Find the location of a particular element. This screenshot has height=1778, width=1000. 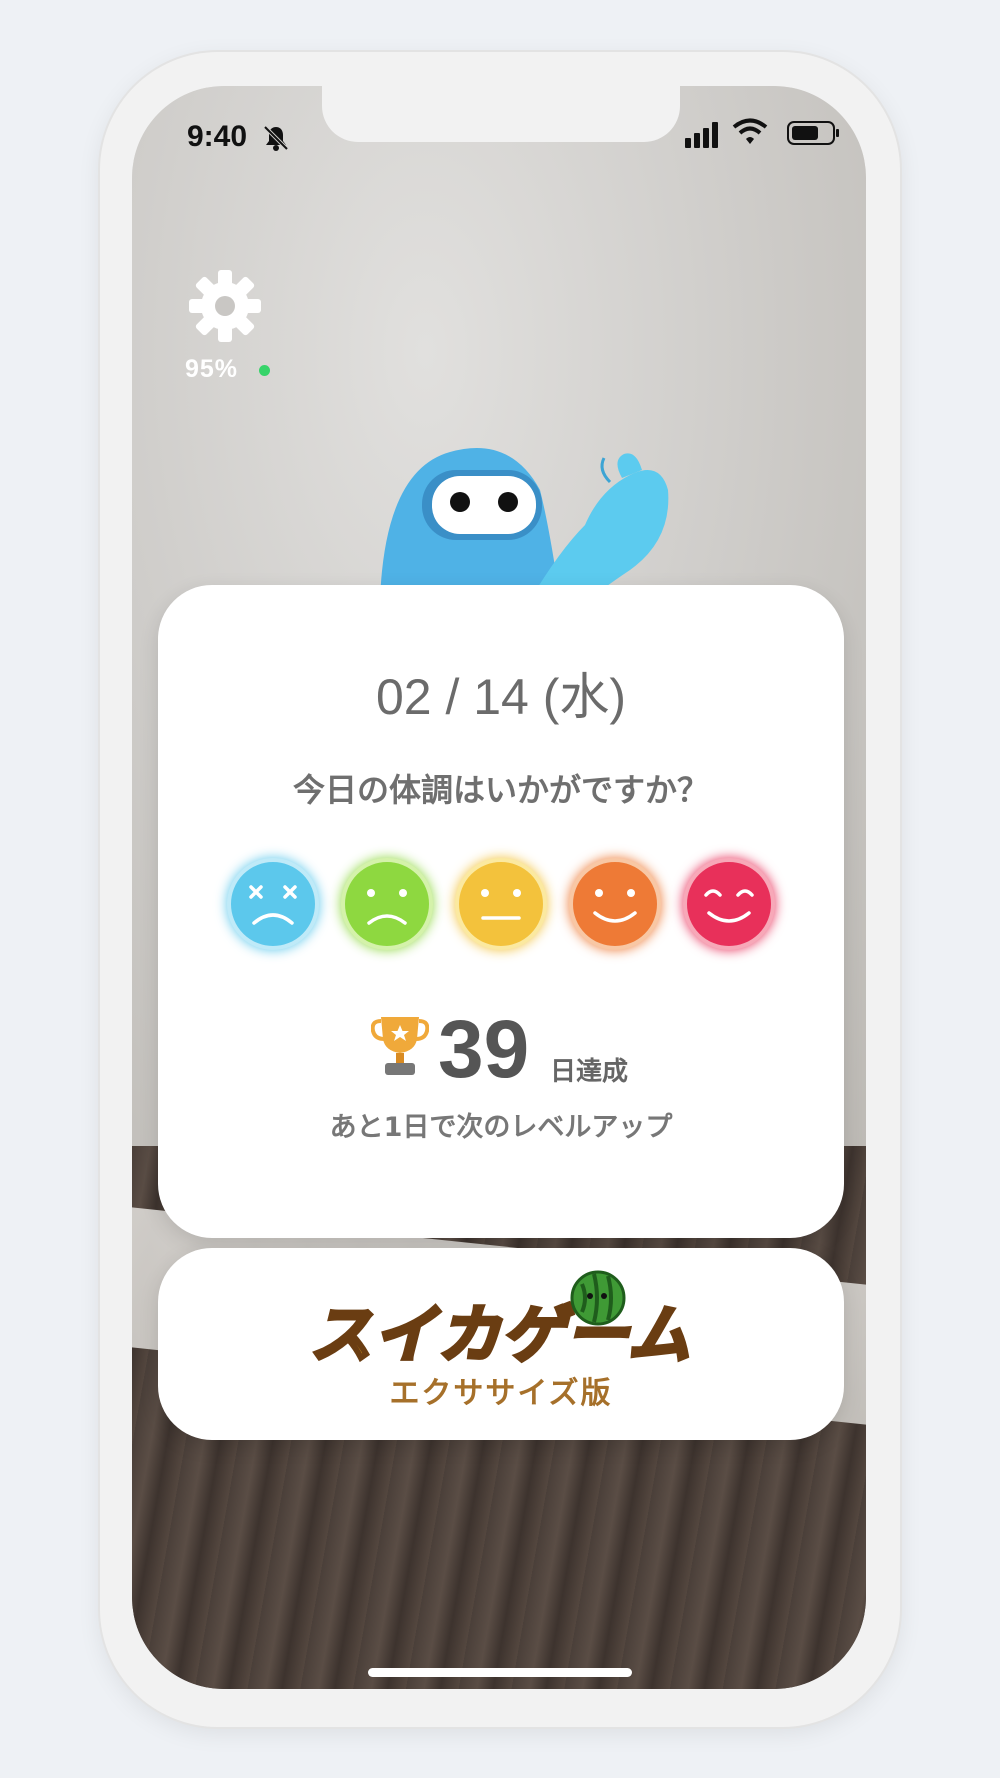

condition-face-picker is located at coordinates (501, 907).